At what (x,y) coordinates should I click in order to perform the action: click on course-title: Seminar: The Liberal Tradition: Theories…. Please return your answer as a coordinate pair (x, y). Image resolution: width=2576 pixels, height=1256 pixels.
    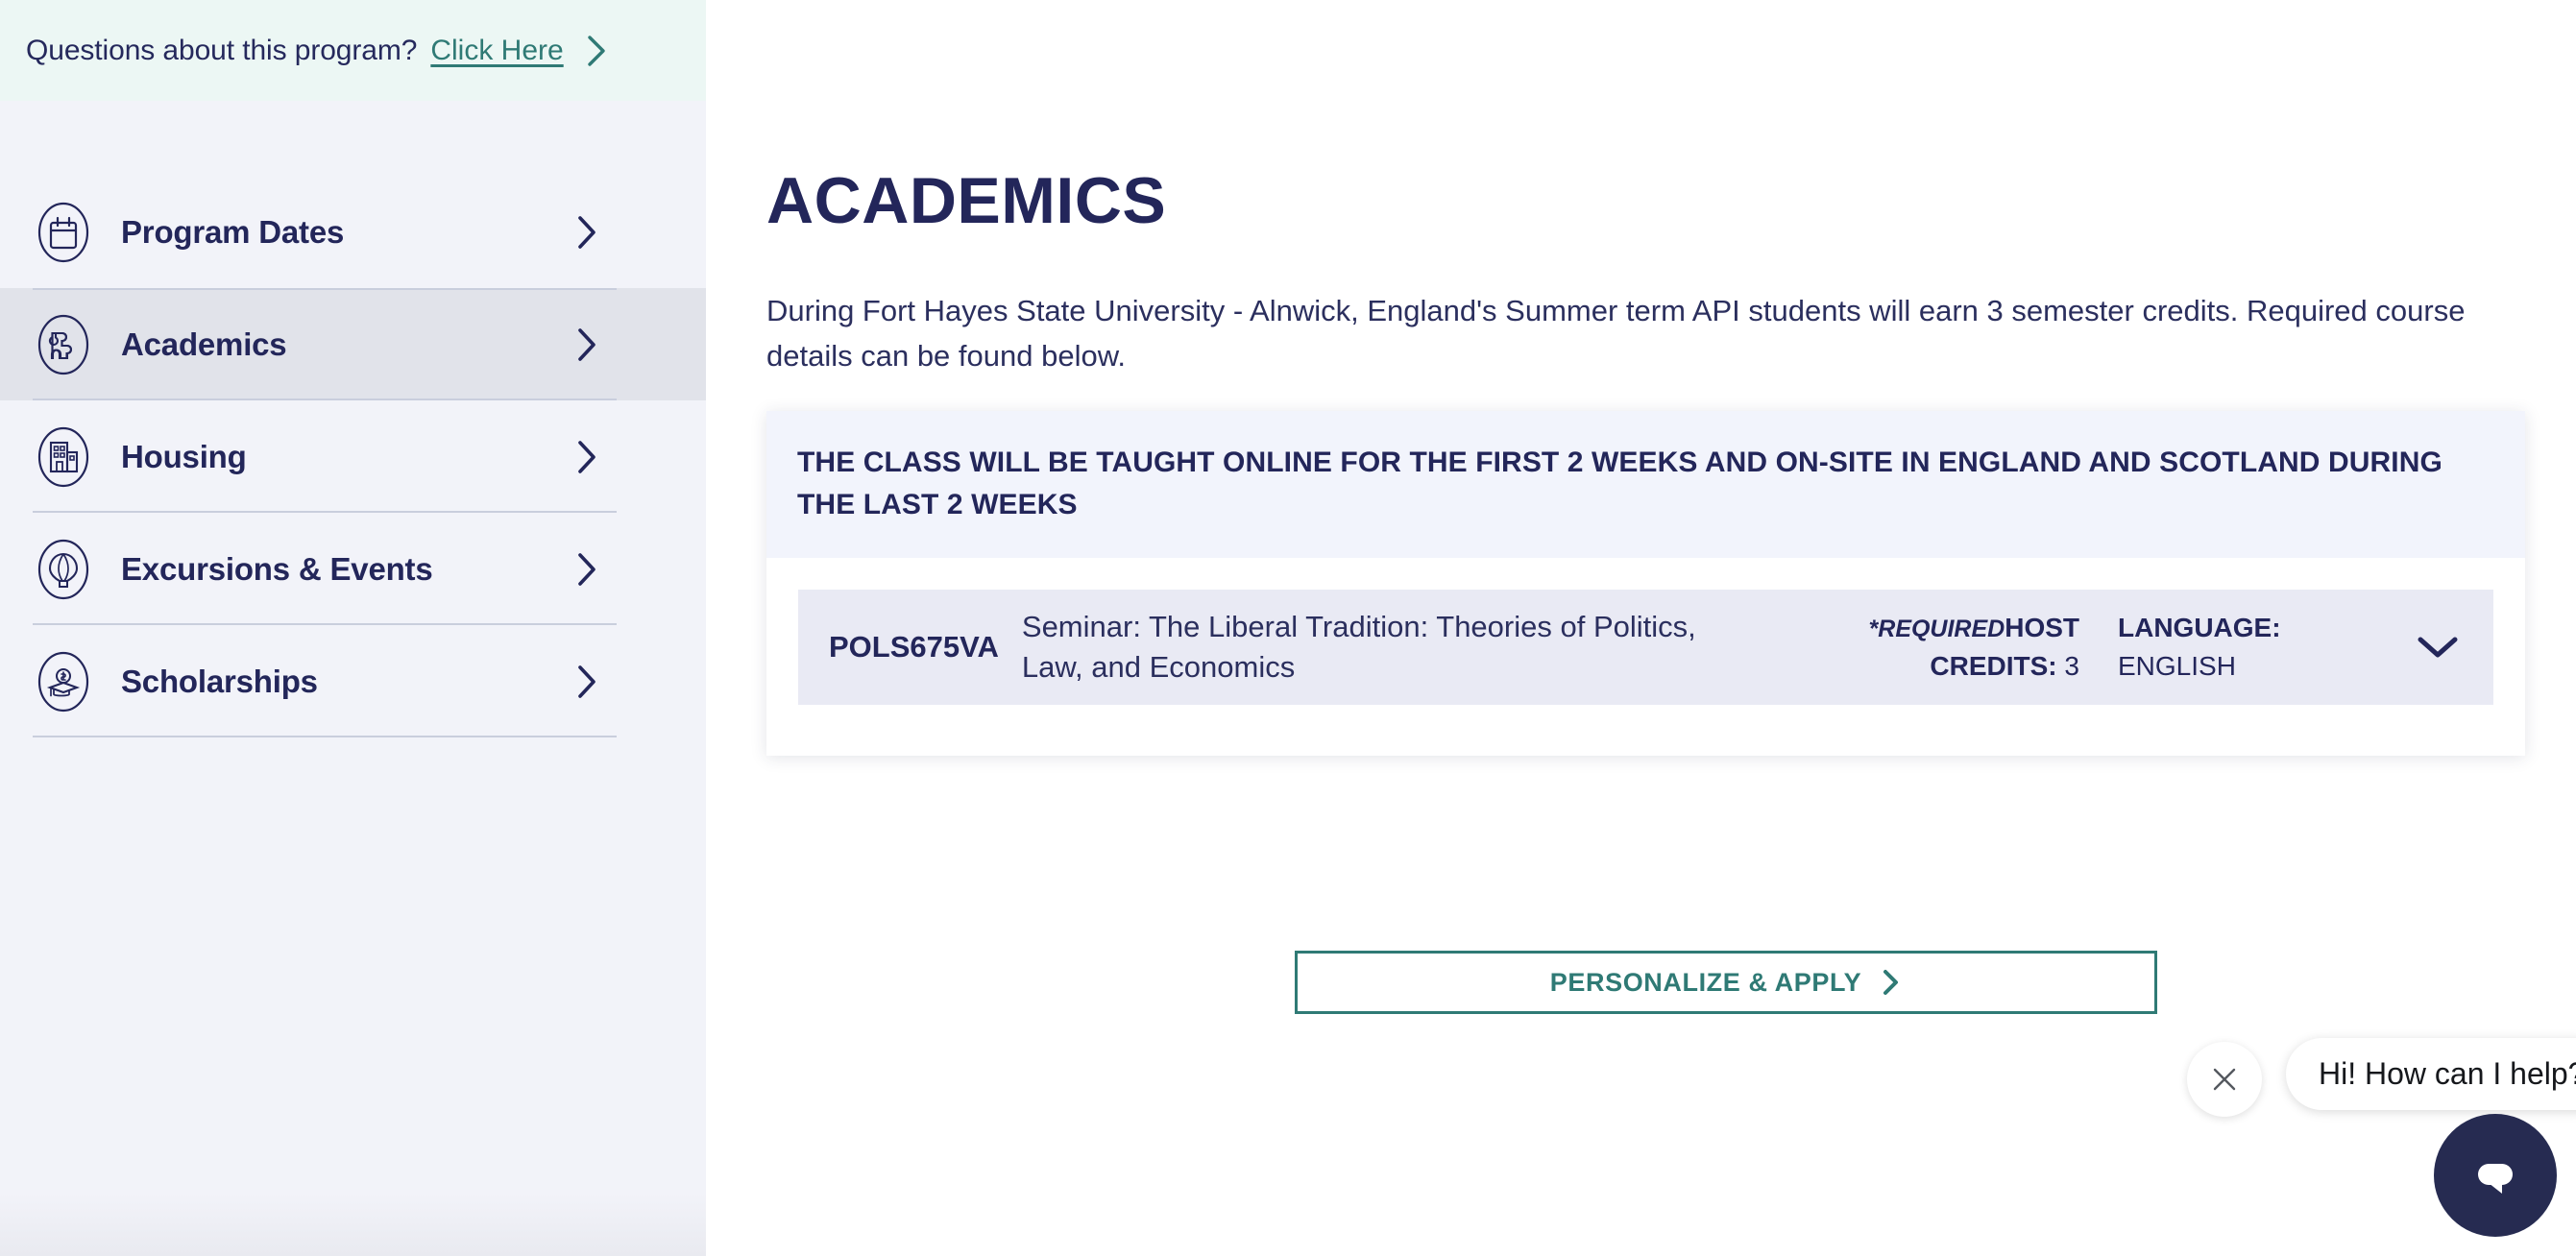
    Looking at the image, I should click on (1358, 646).